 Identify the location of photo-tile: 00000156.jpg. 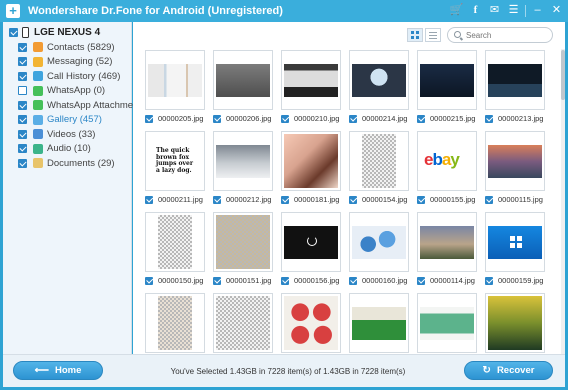
(311, 249).